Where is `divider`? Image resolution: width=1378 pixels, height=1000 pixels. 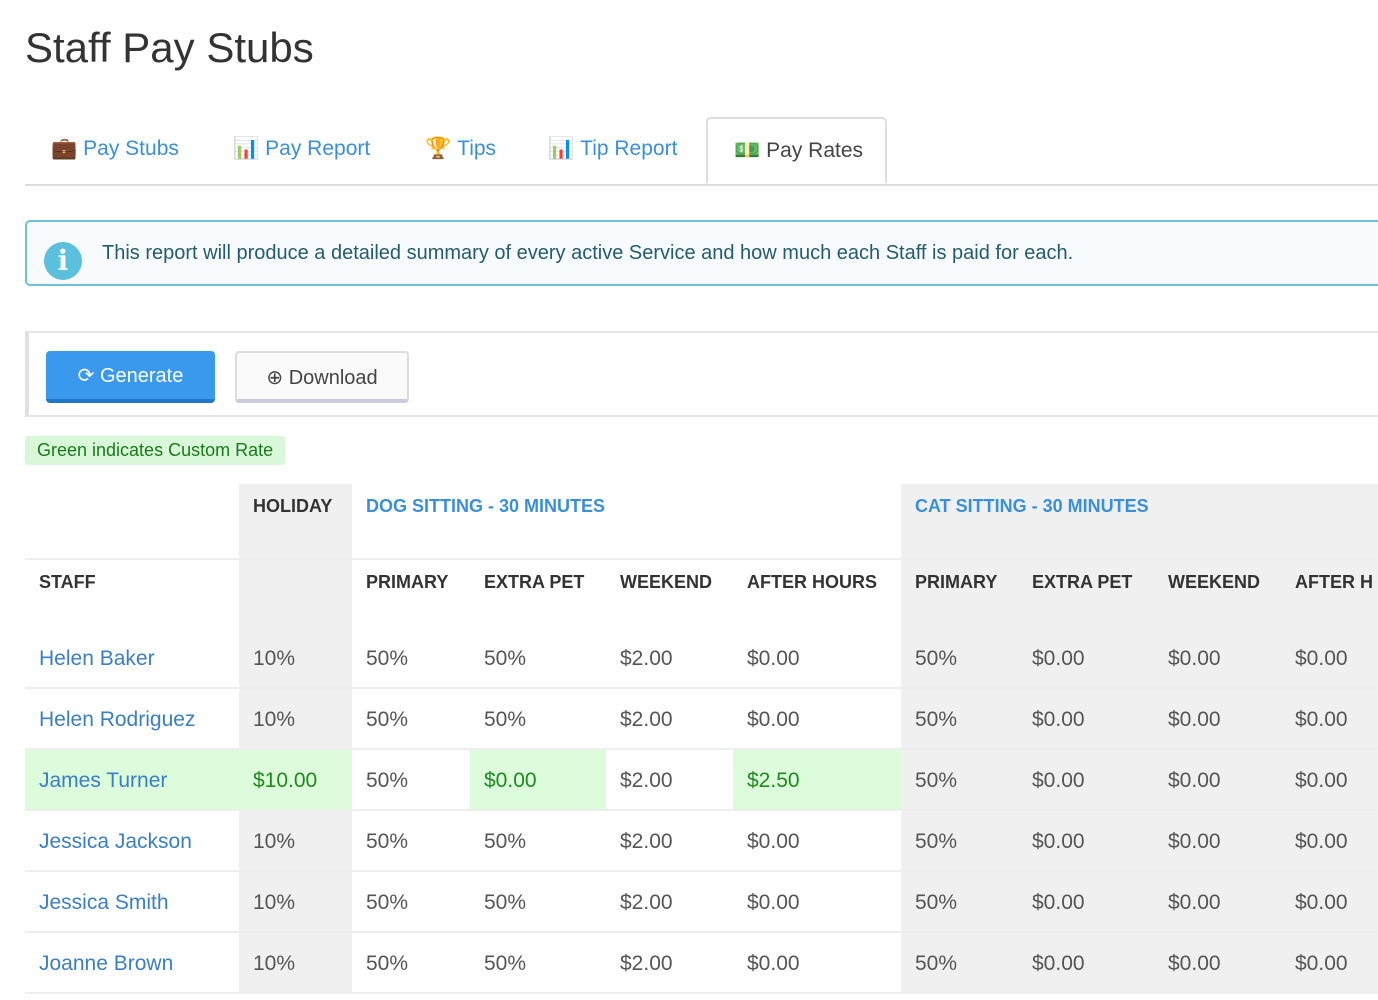
divider is located at coordinates (701, 559).